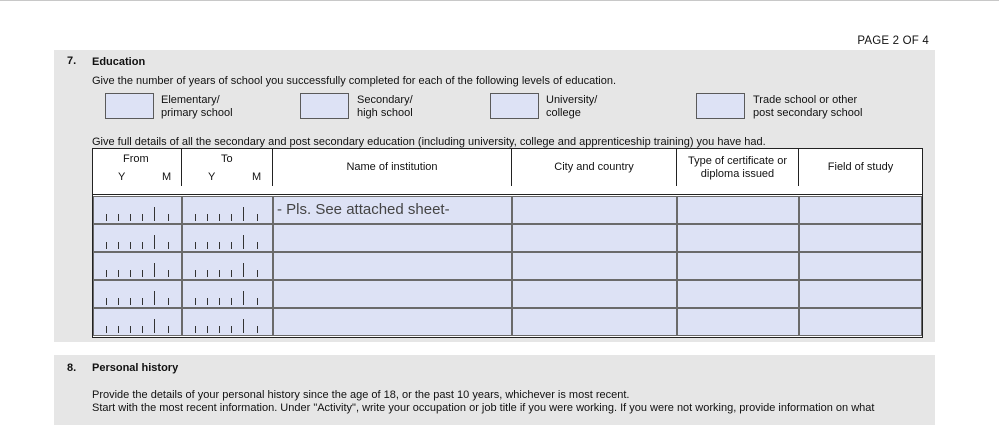 The width and height of the screenshot is (999, 425). What do you see at coordinates (385, 106) in the screenshot?
I see `level-label-secondary: Secondary/high school` at bounding box center [385, 106].